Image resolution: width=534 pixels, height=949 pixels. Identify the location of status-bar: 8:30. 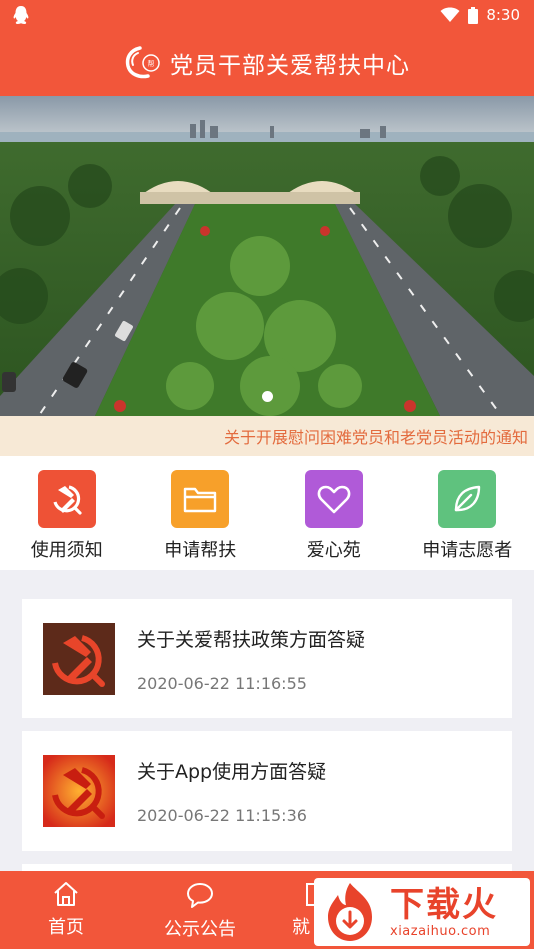
(267, 15).